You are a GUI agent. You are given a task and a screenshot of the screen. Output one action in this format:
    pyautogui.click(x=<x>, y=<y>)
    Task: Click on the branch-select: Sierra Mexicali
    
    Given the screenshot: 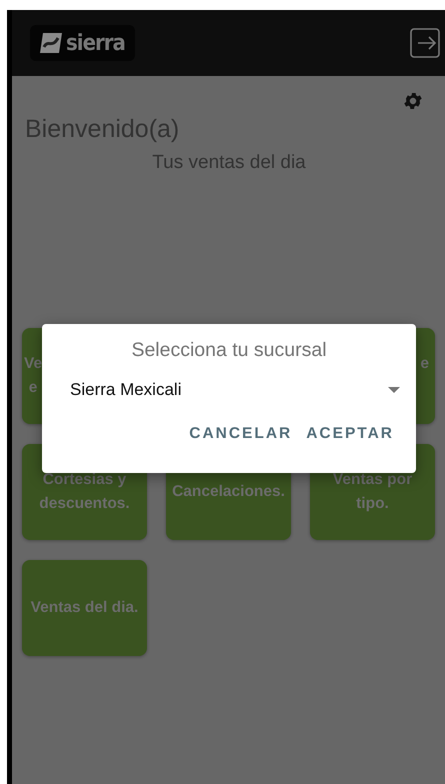 What is the action you would take?
    pyautogui.click(x=235, y=390)
    